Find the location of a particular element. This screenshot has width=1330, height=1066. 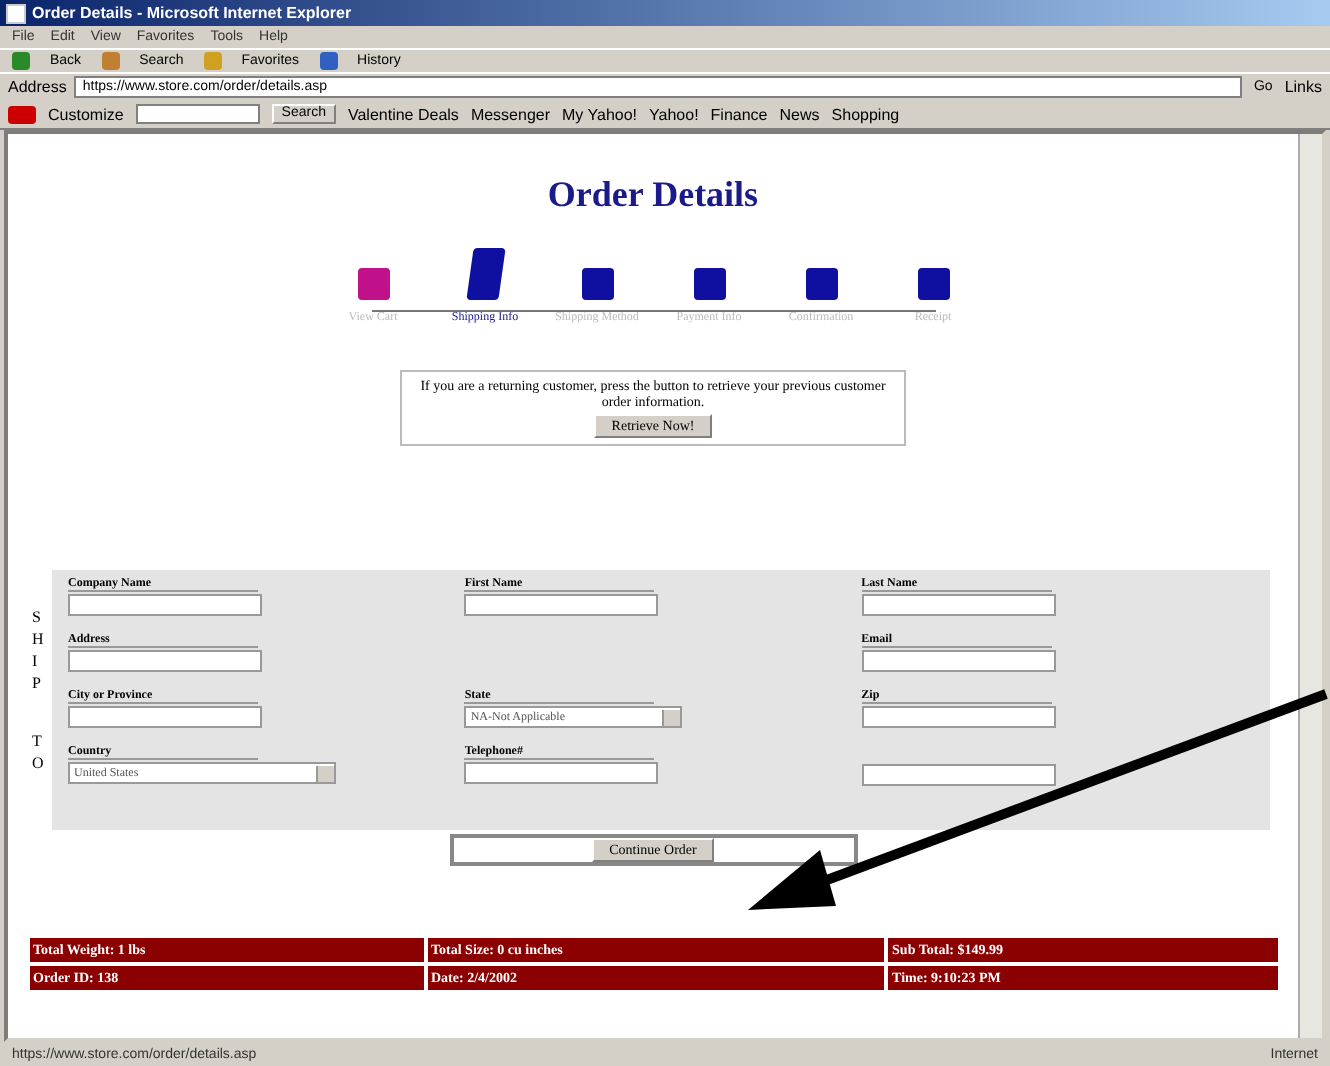

toolbar-link: News is located at coordinates (799, 114).